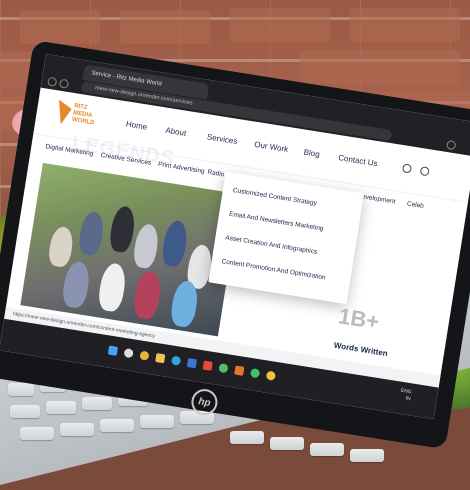  I want to click on file-explorer-icon, so click(160, 358).